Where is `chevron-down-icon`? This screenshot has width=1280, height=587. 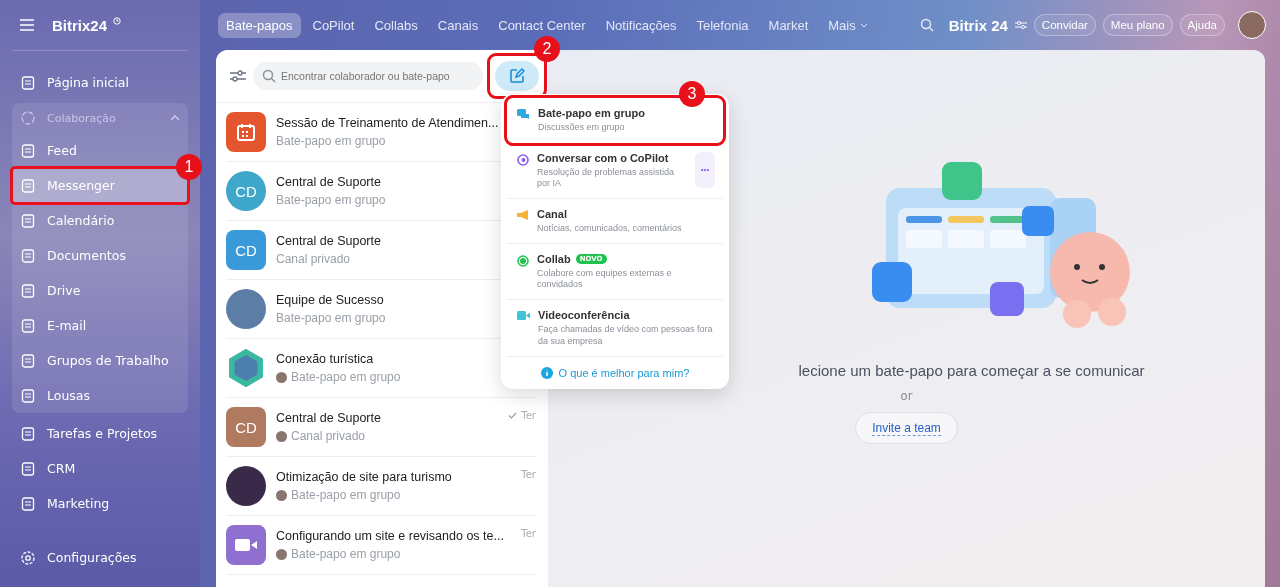
chevron-down-icon is located at coordinates (863, 25).